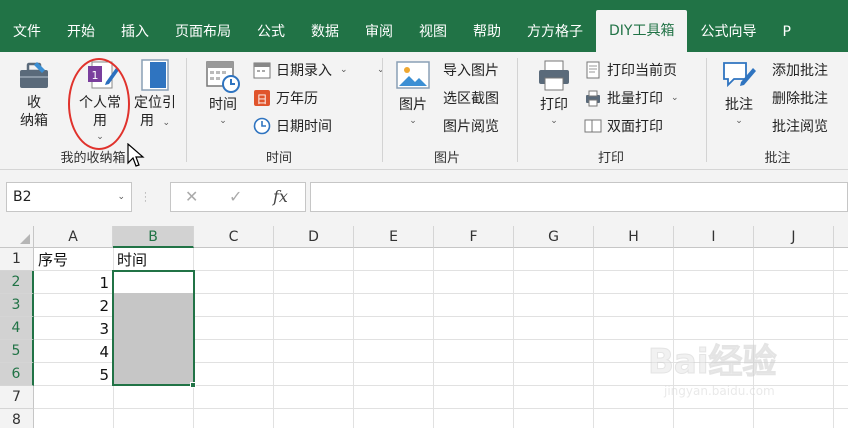  Describe the element at coordinates (471, 70) in the screenshot. I see `import-picture-button: 导入图片` at that location.